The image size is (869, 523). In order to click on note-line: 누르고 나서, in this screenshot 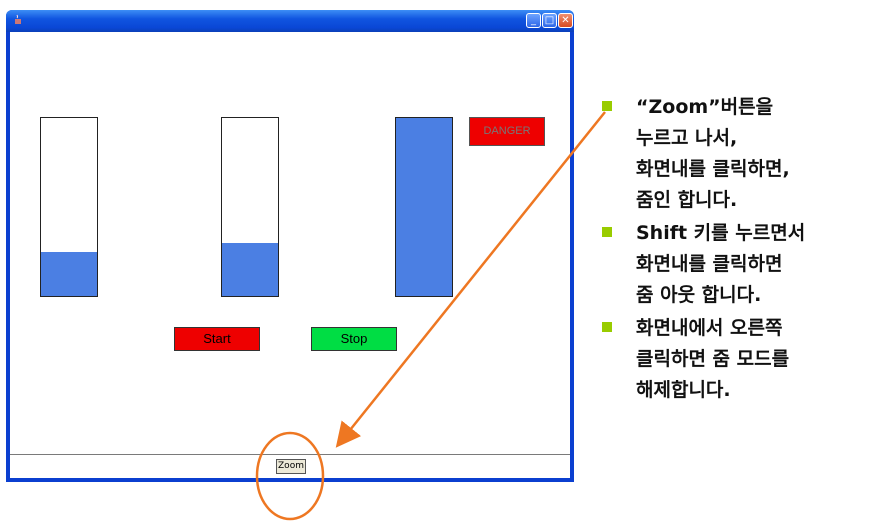, I will do `click(687, 138)`.